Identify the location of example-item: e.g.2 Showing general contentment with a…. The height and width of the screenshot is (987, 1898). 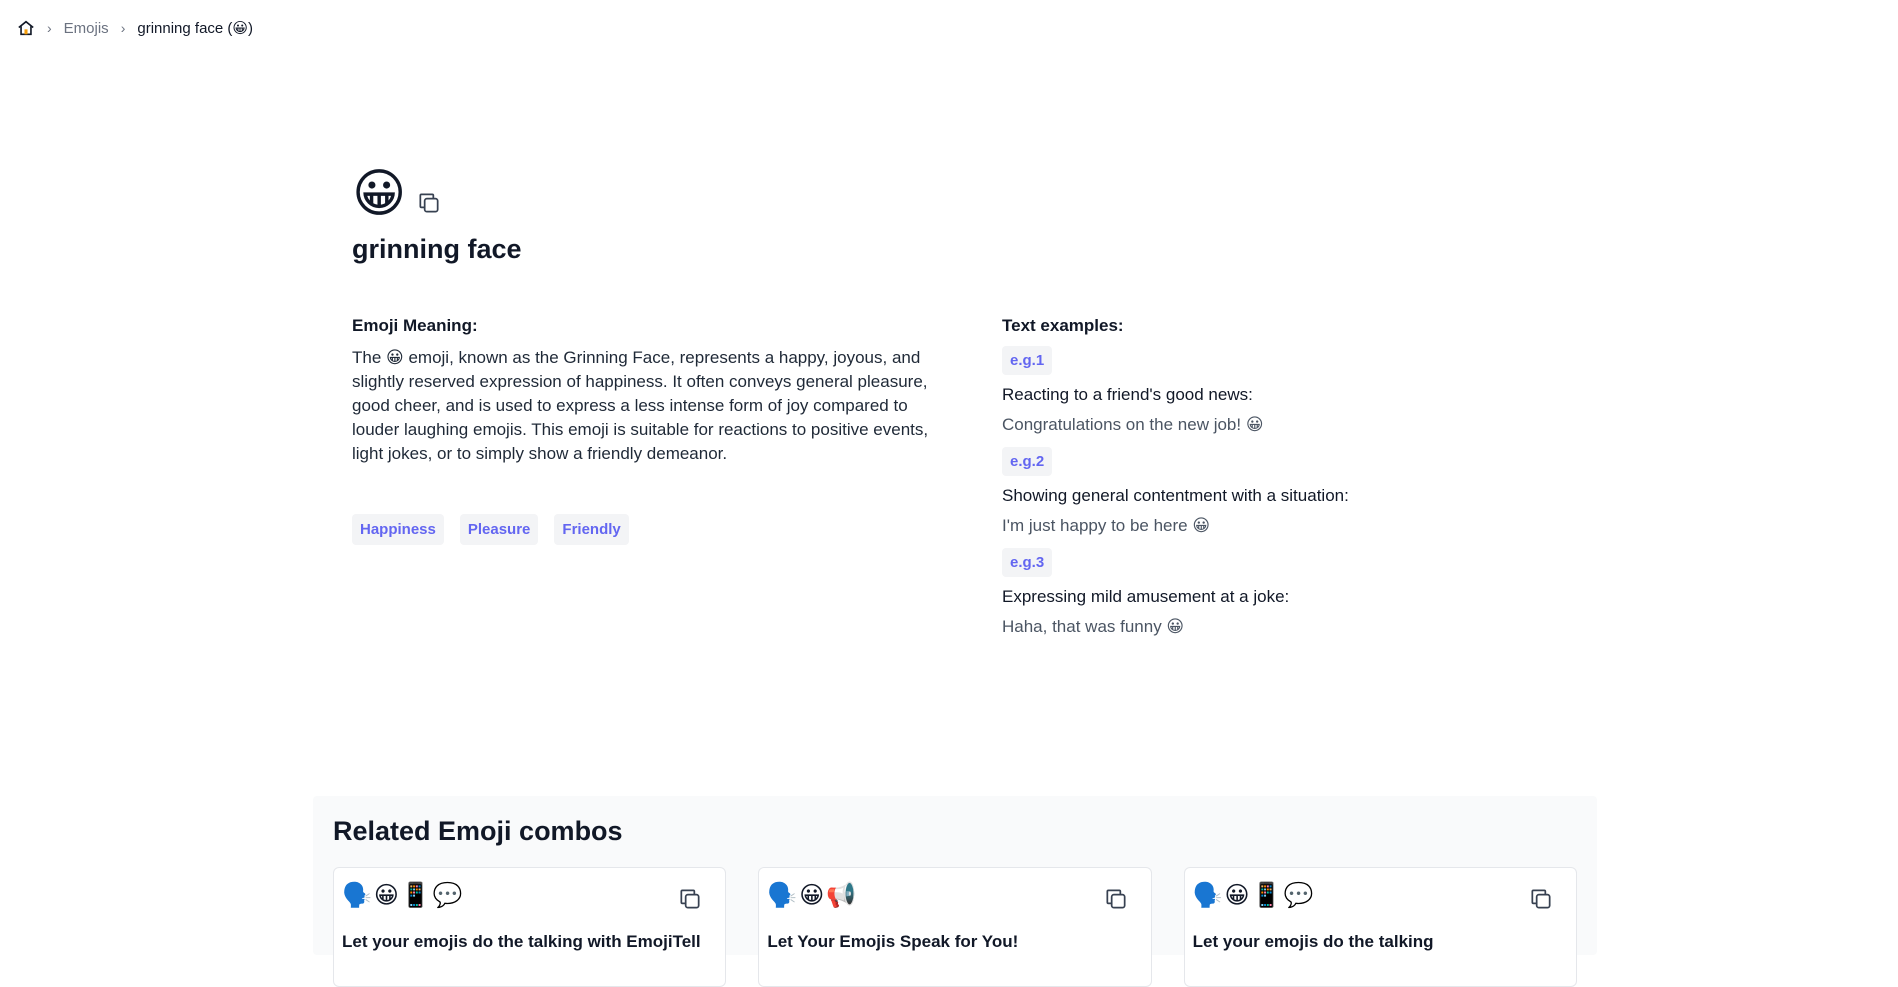
(1262, 491).